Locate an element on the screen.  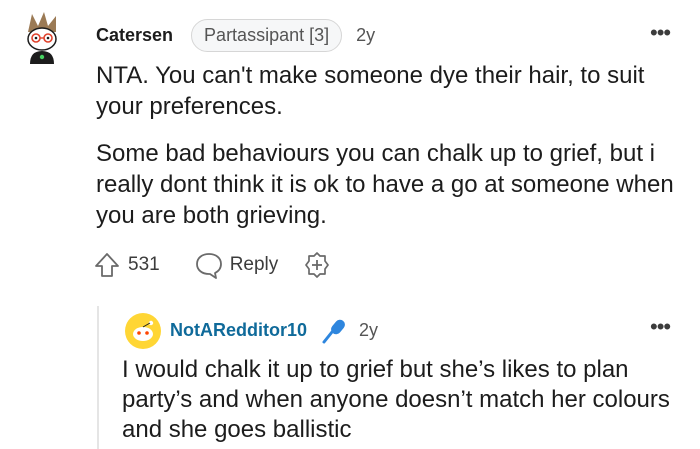
comment-author: Catersen is located at coordinates (134, 35).